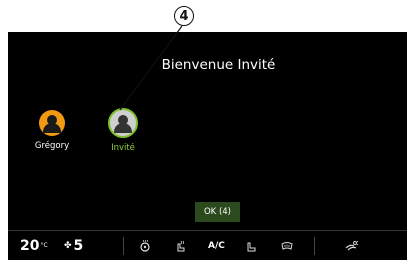 The width and height of the screenshot is (415, 262). I want to click on callout-number: 4, so click(184, 16).